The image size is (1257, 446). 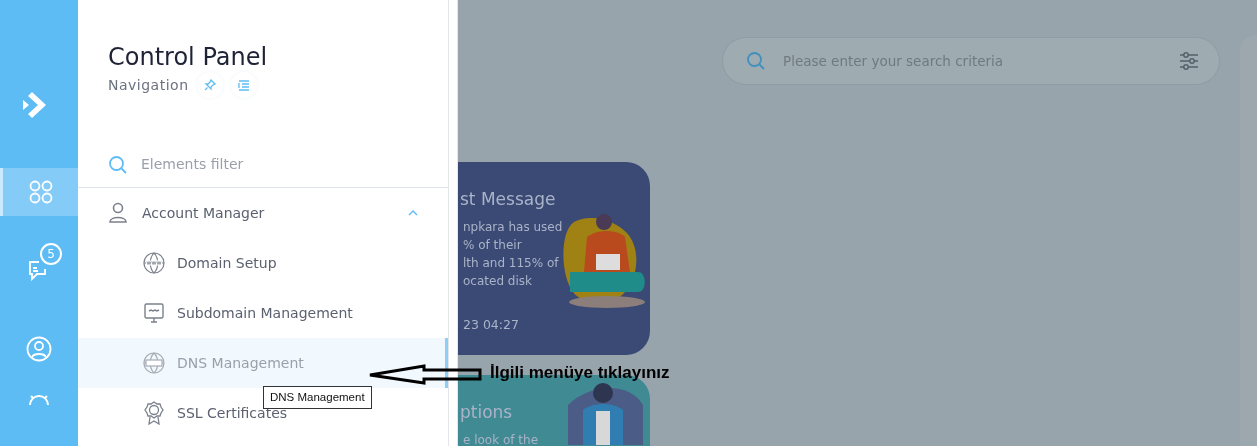 What do you see at coordinates (413, 213) in the screenshot?
I see `chevron-icon` at bounding box center [413, 213].